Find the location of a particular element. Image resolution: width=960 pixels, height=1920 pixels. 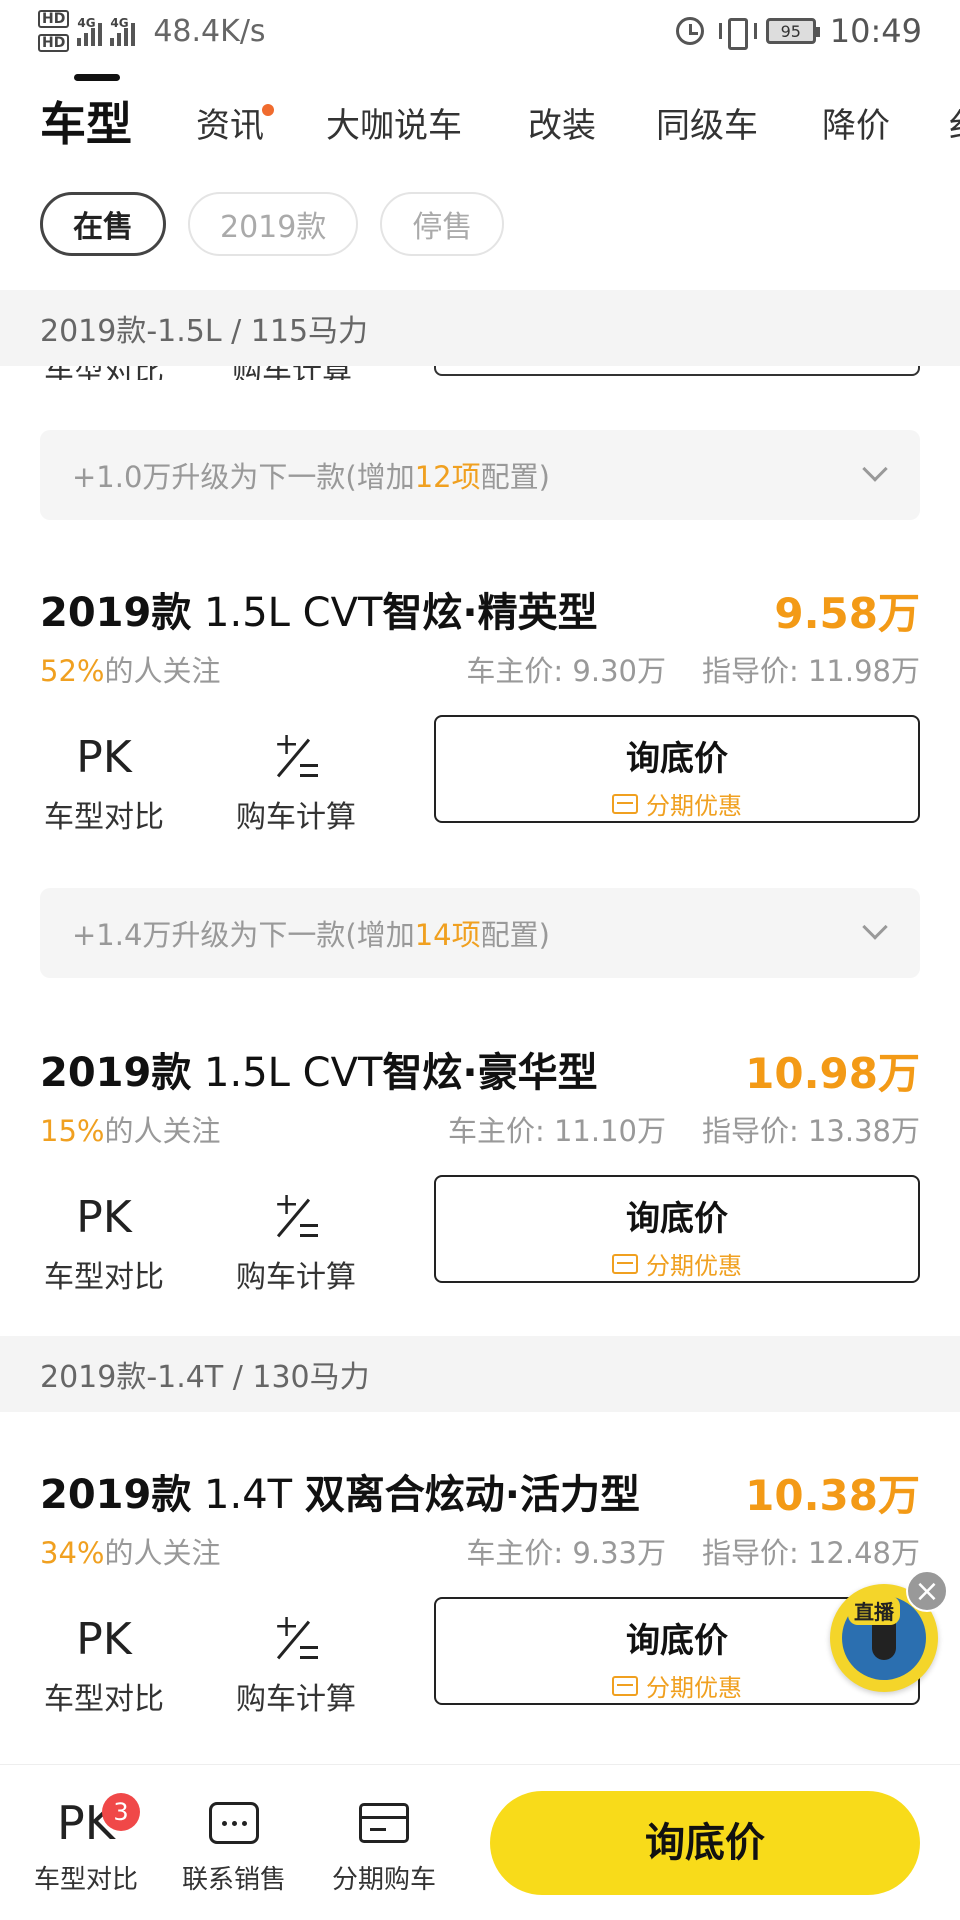

section-header: 2019款-1.4T / 130马力 is located at coordinates (480, 1374).